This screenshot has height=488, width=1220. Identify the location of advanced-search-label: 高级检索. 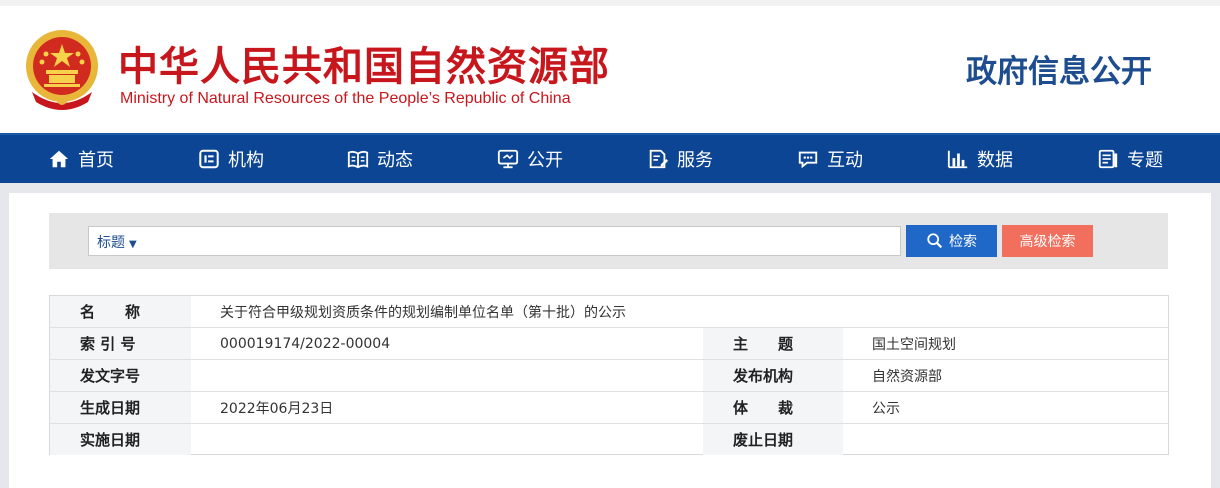
(1047, 242).